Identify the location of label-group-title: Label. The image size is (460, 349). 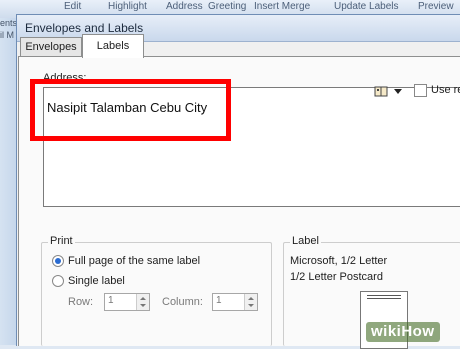
(305, 241).